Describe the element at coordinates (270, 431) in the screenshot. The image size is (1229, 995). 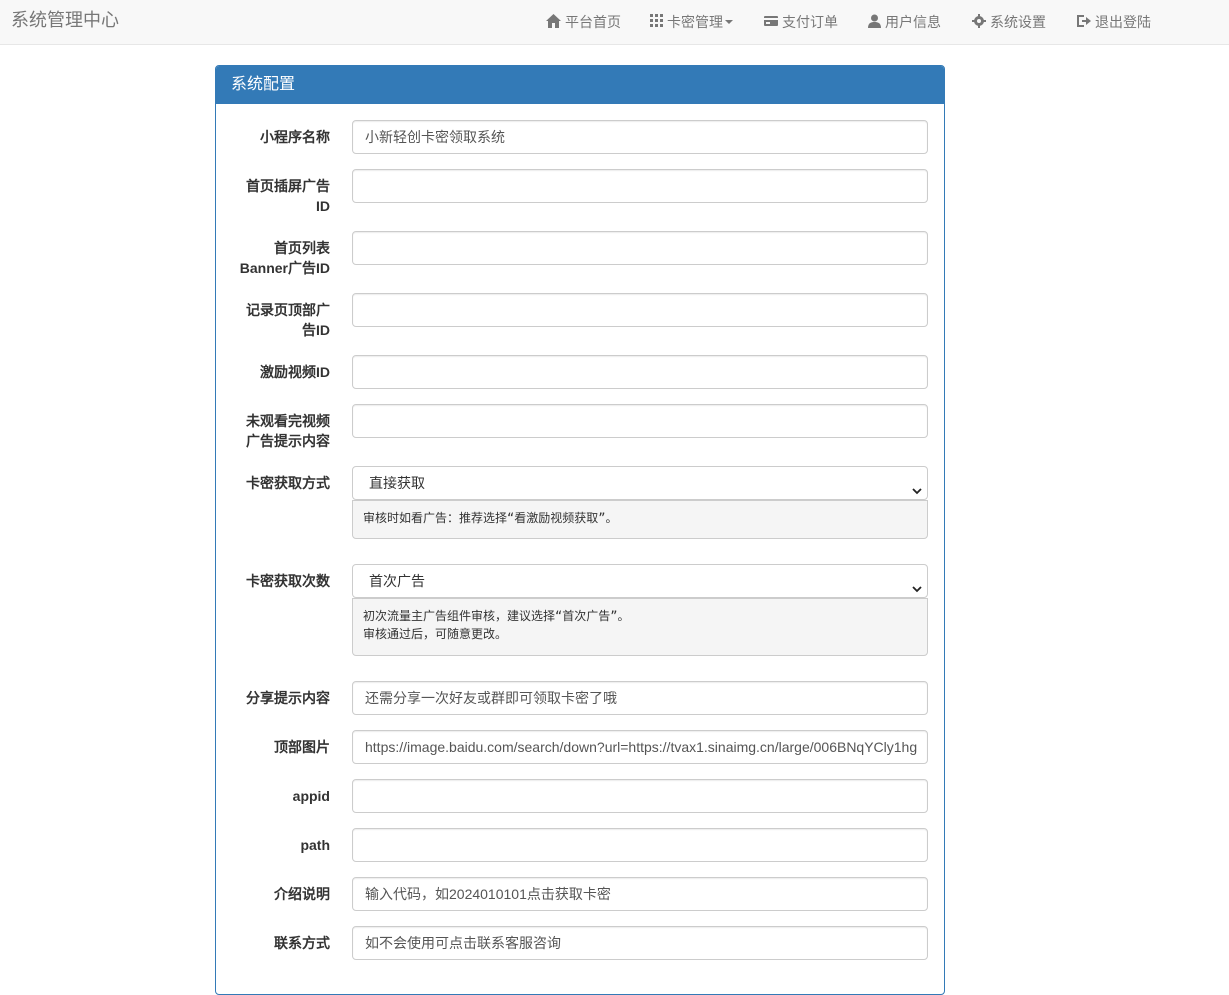
I see `field-label-unfinished-video-tip: 未观看完视频 广告提示内容` at that location.